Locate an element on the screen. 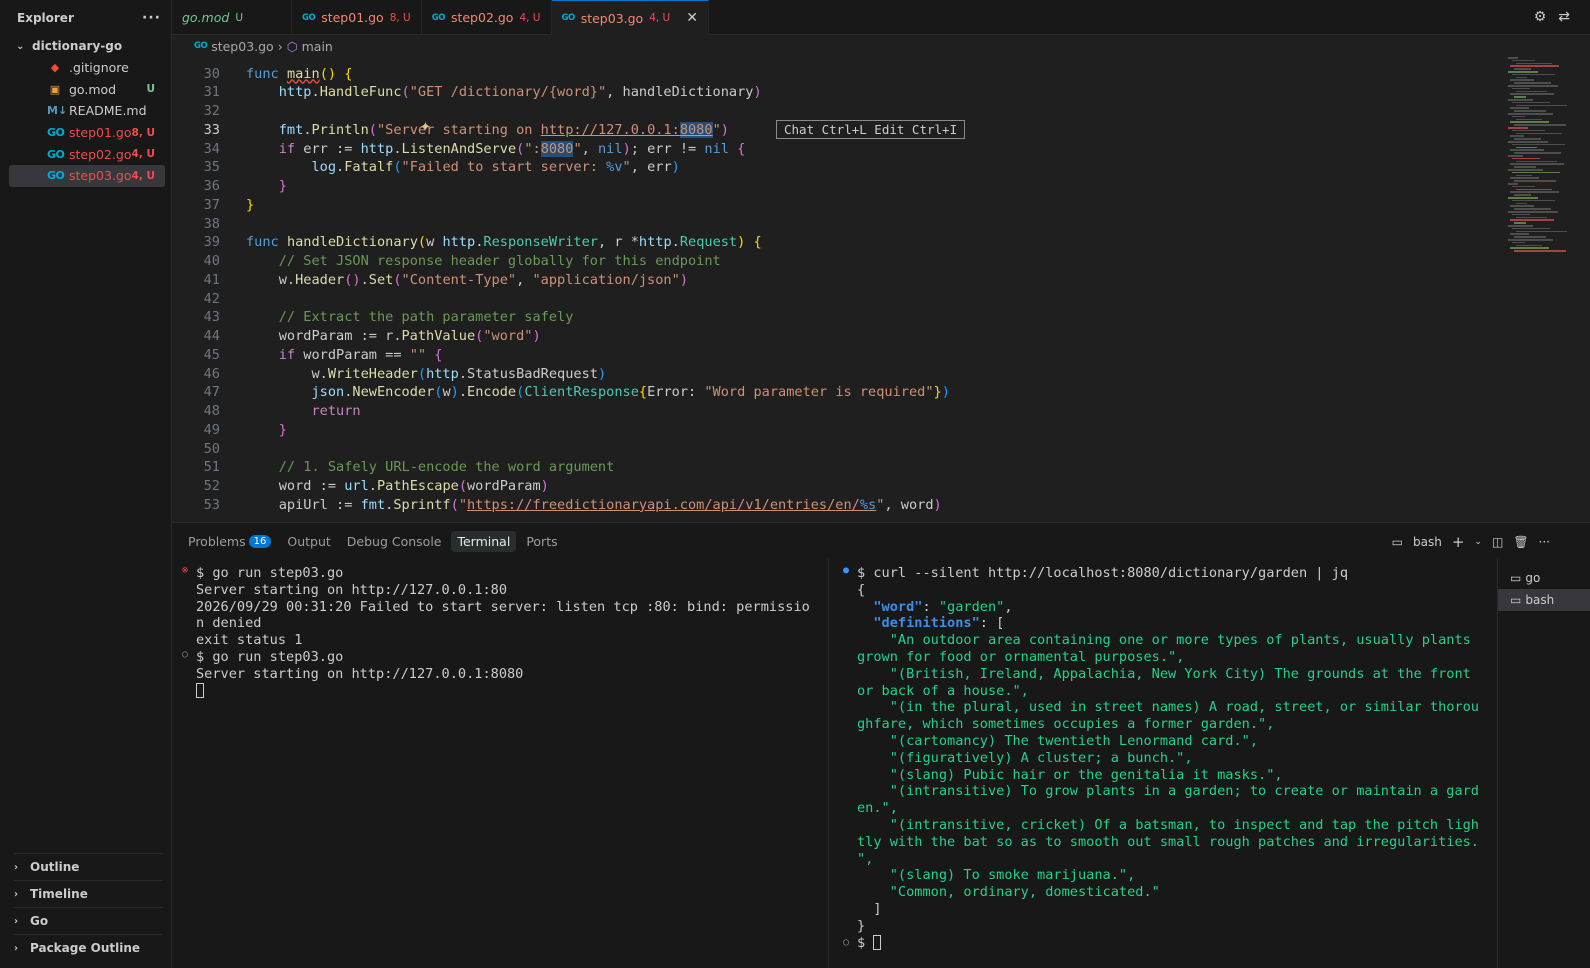  section-outline: › Outline is located at coordinates (88, 866).